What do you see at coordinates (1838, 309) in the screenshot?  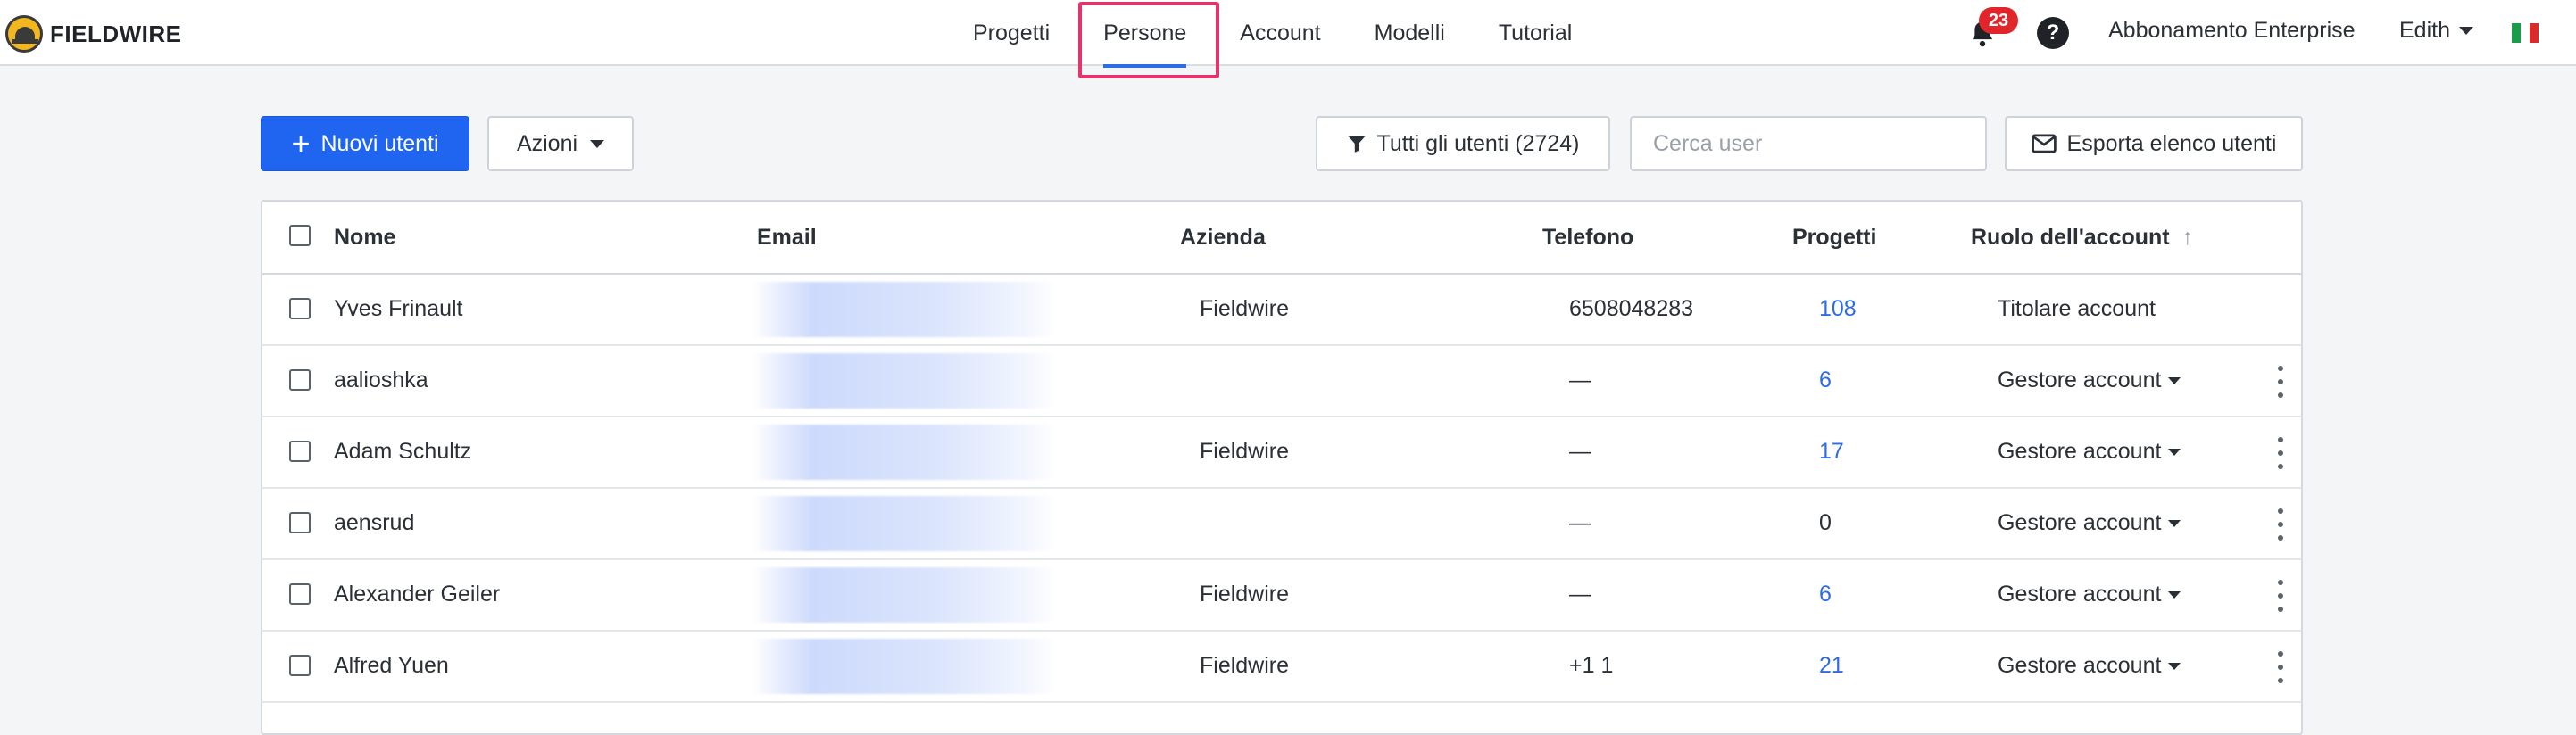 I see `projects-count-link: 108` at bounding box center [1838, 309].